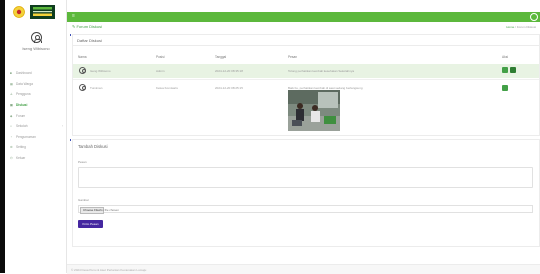 This screenshot has height=274, width=540. I want to click on sidebar-item-label: Keluar, so click(21, 158).